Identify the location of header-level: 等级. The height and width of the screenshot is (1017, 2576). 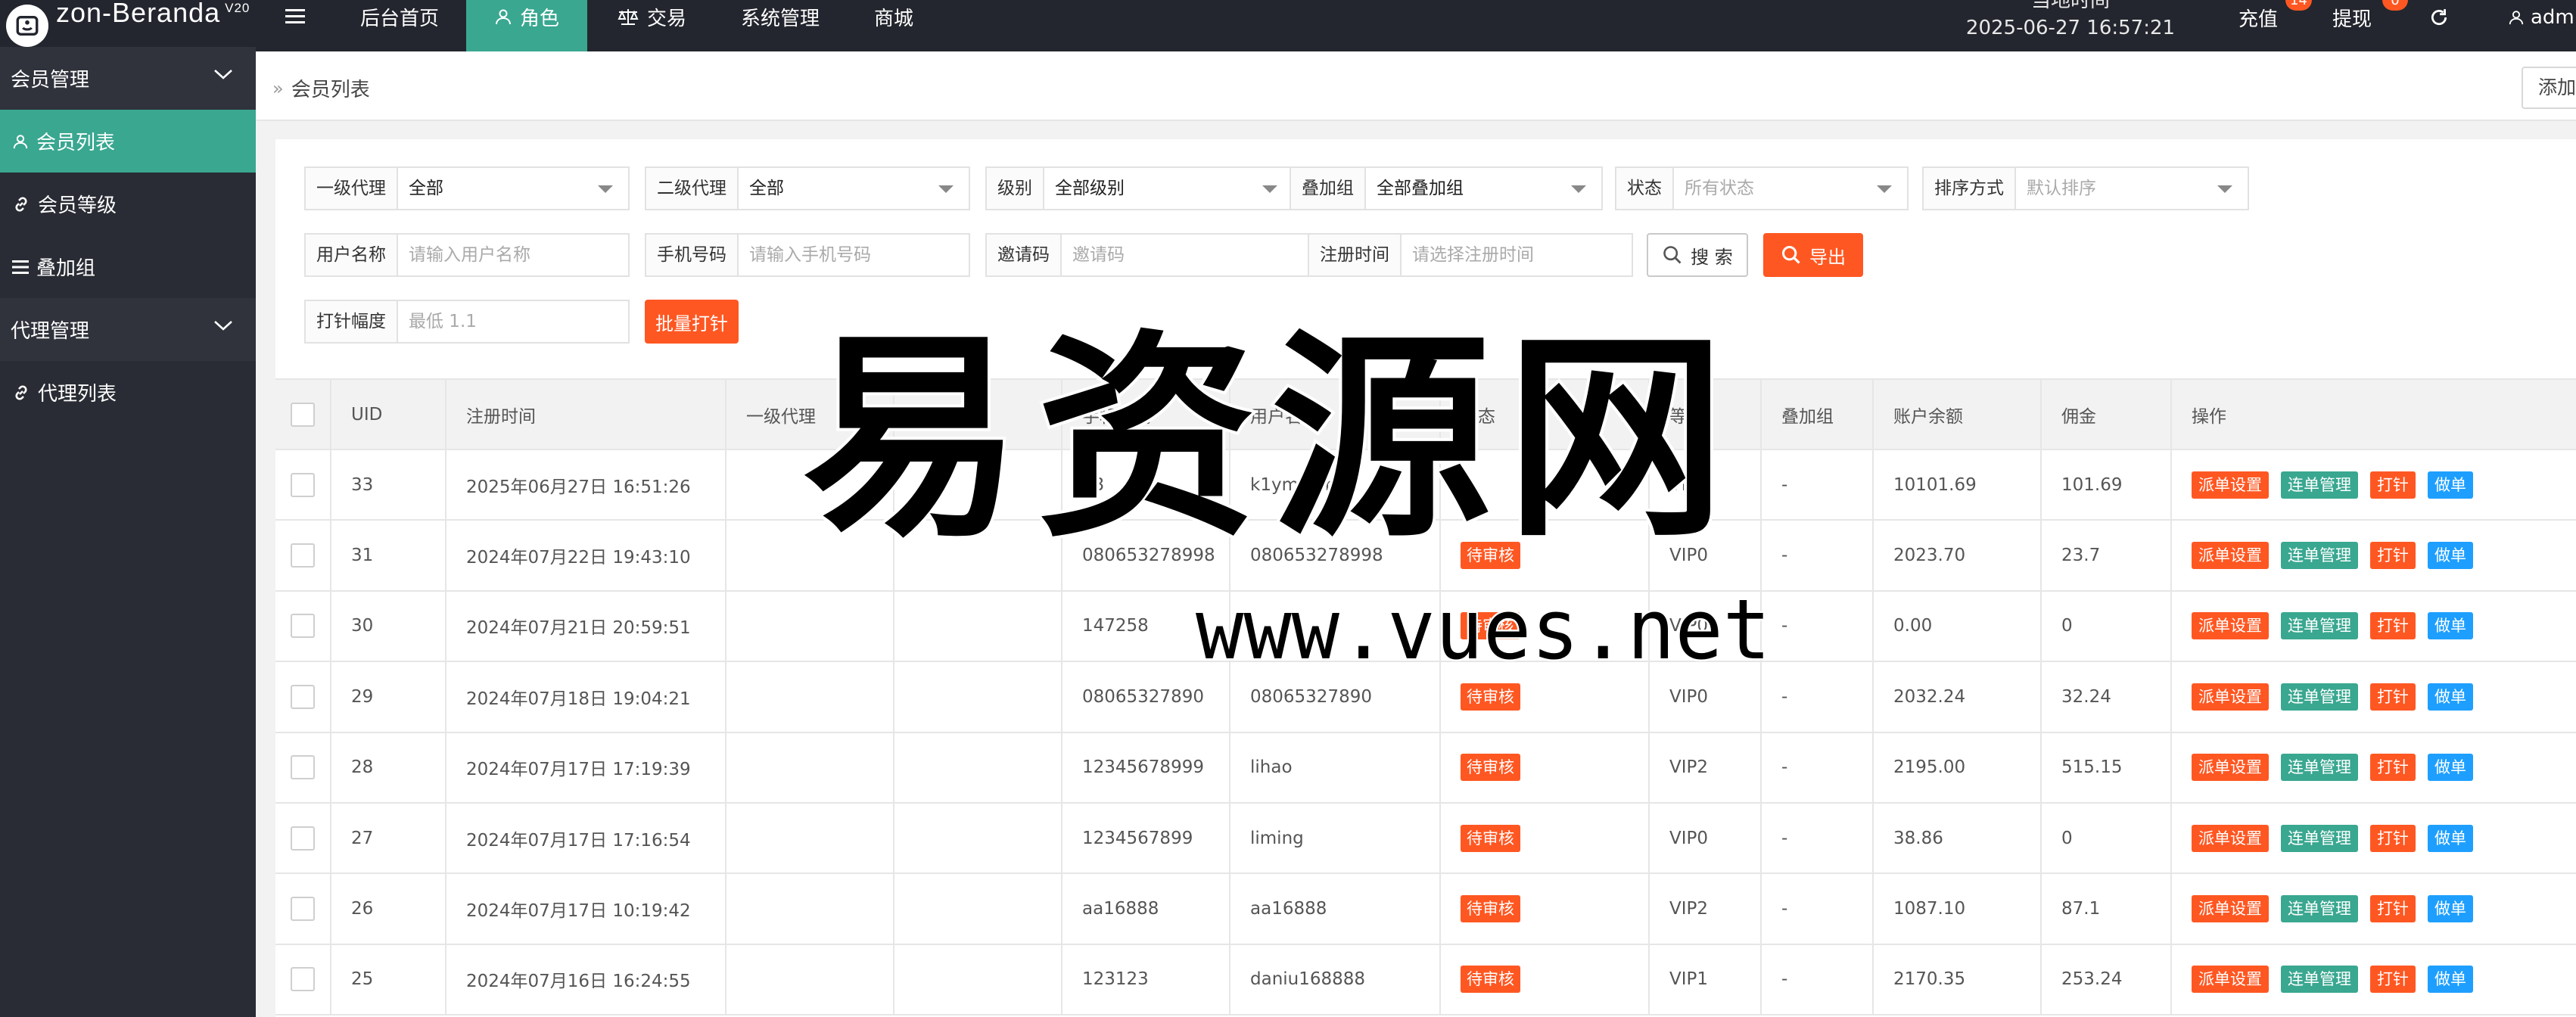
(1706, 415).